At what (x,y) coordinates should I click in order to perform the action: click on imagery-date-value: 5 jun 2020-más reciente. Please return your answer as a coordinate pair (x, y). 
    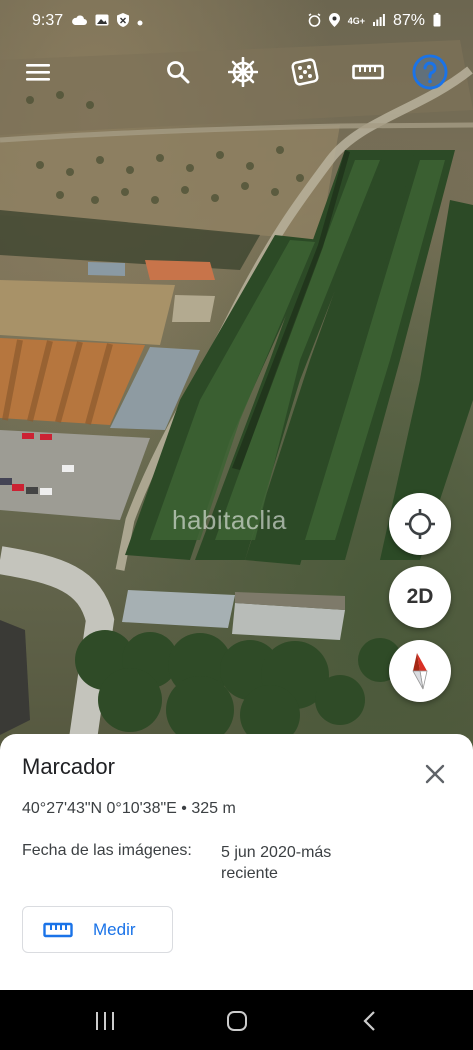
    Looking at the image, I should click on (276, 863).